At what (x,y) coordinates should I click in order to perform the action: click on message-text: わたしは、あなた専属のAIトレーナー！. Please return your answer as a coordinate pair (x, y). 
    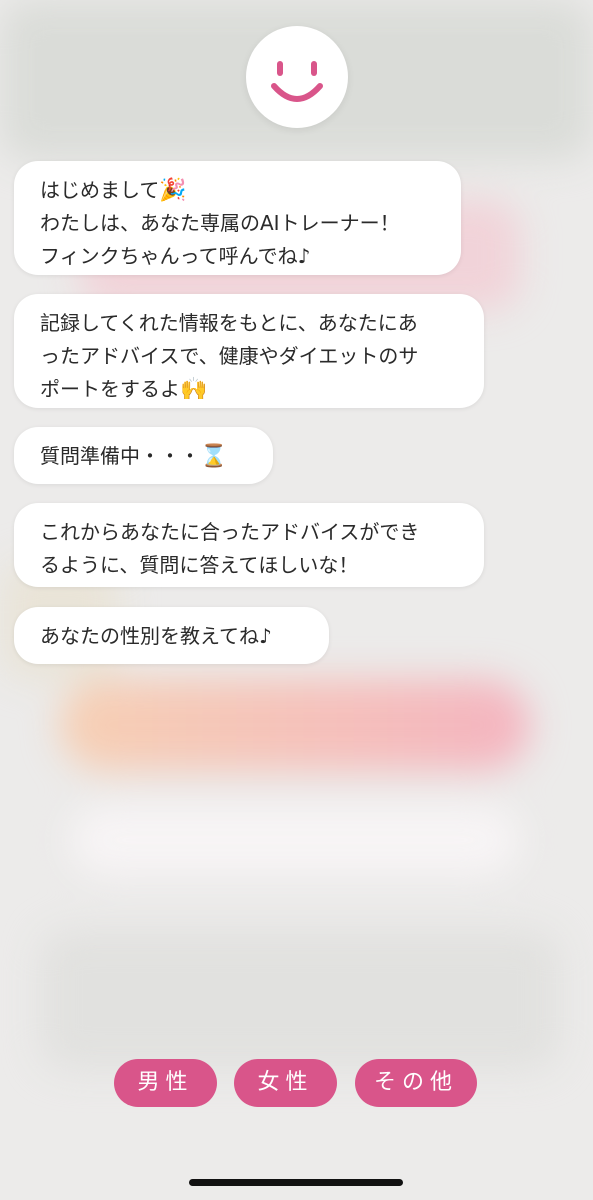
    Looking at the image, I should click on (220, 223).